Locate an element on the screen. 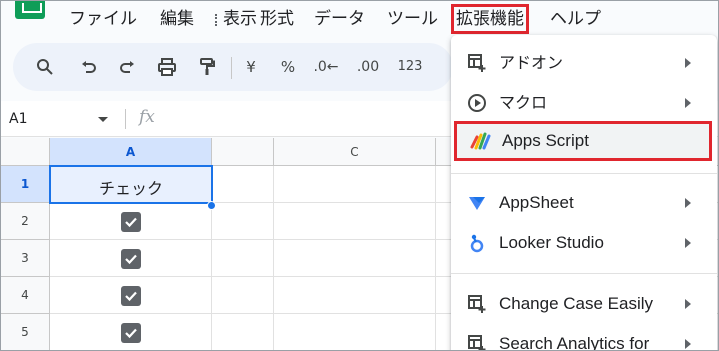 Image resolution: width=719 pixels, height=351 pixels. menu-item-change-case-easily: Change Case Easily is located at coordinates (584, 304).